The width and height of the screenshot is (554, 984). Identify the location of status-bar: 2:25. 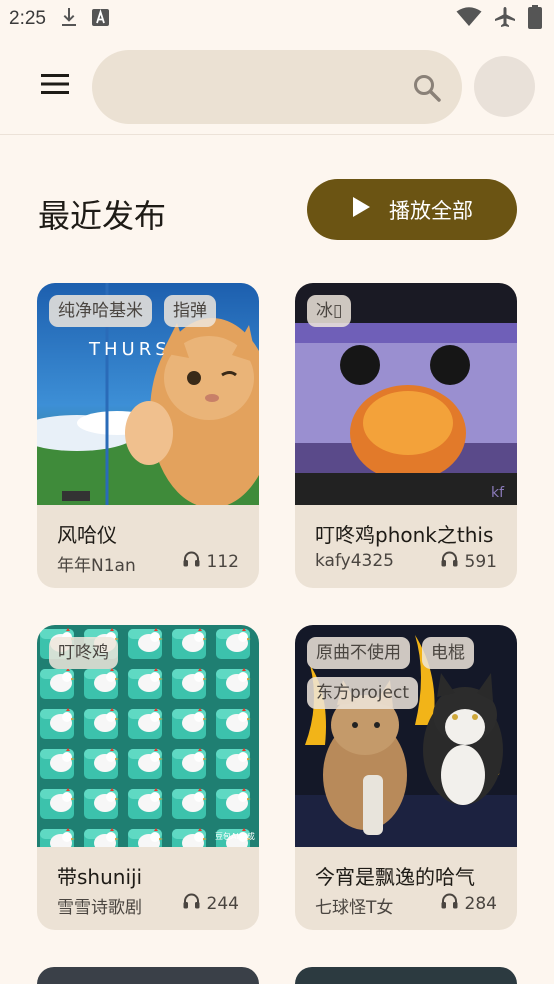
(277, 19).